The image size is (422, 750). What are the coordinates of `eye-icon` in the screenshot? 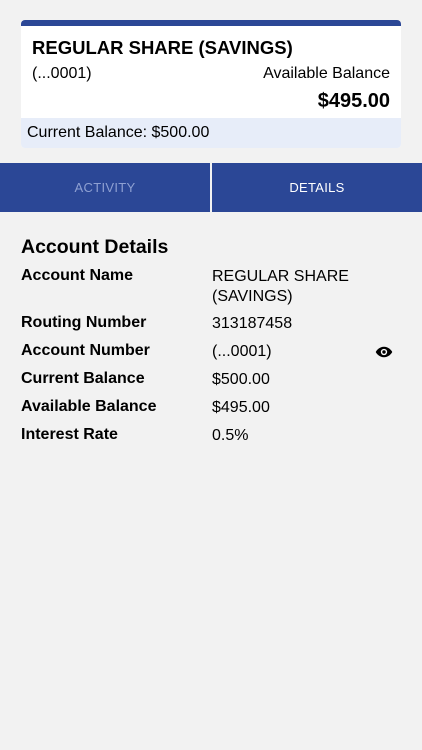 It's located at (384, 352).